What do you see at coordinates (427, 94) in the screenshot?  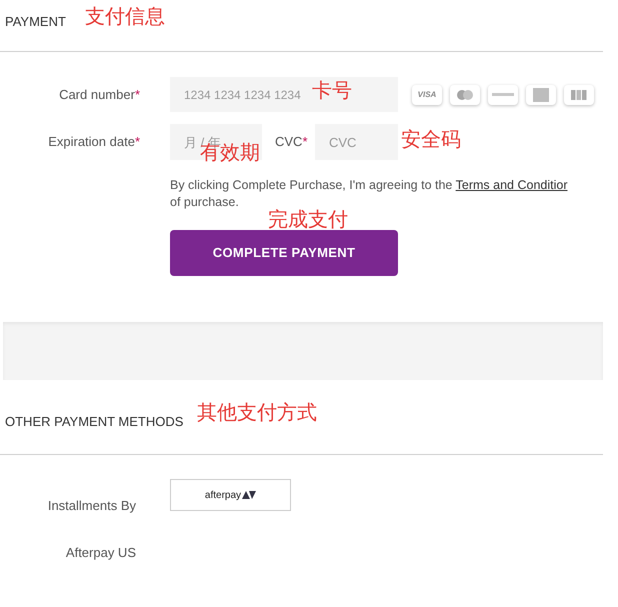 I see `card-logo: VISA` at bounding box center [427, 94].